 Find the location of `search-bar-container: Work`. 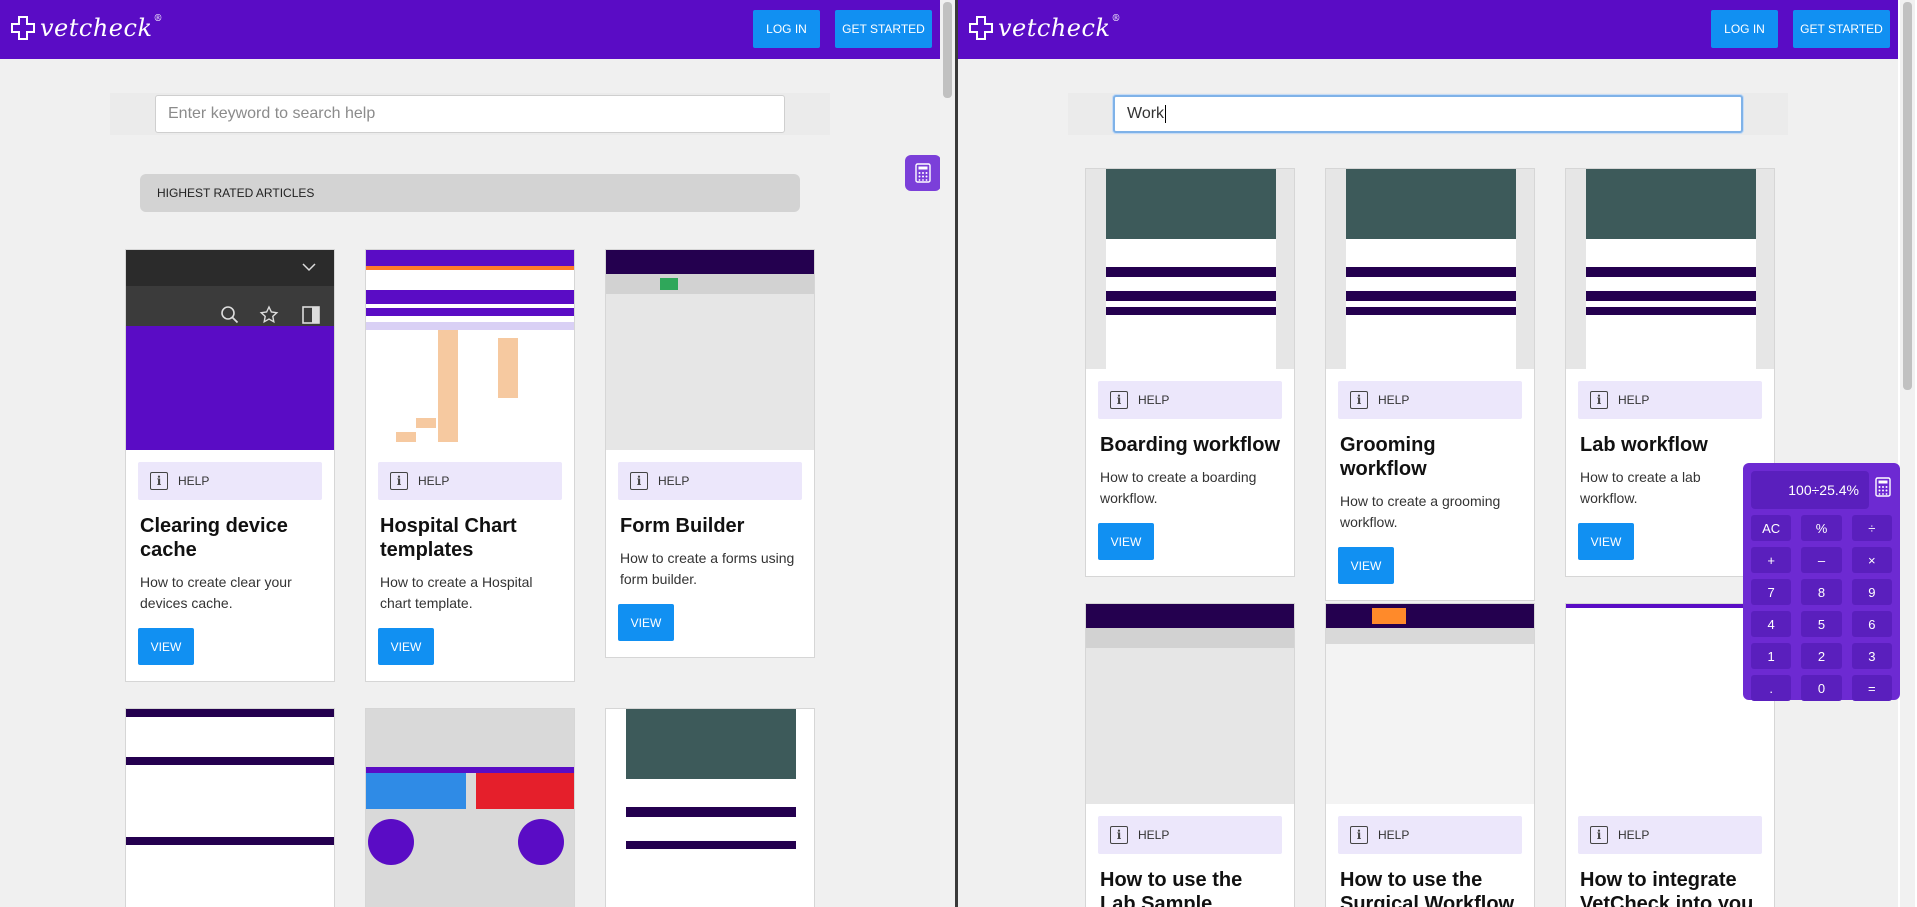

search-bar-container: Work is located at coordinates (1428, 114).